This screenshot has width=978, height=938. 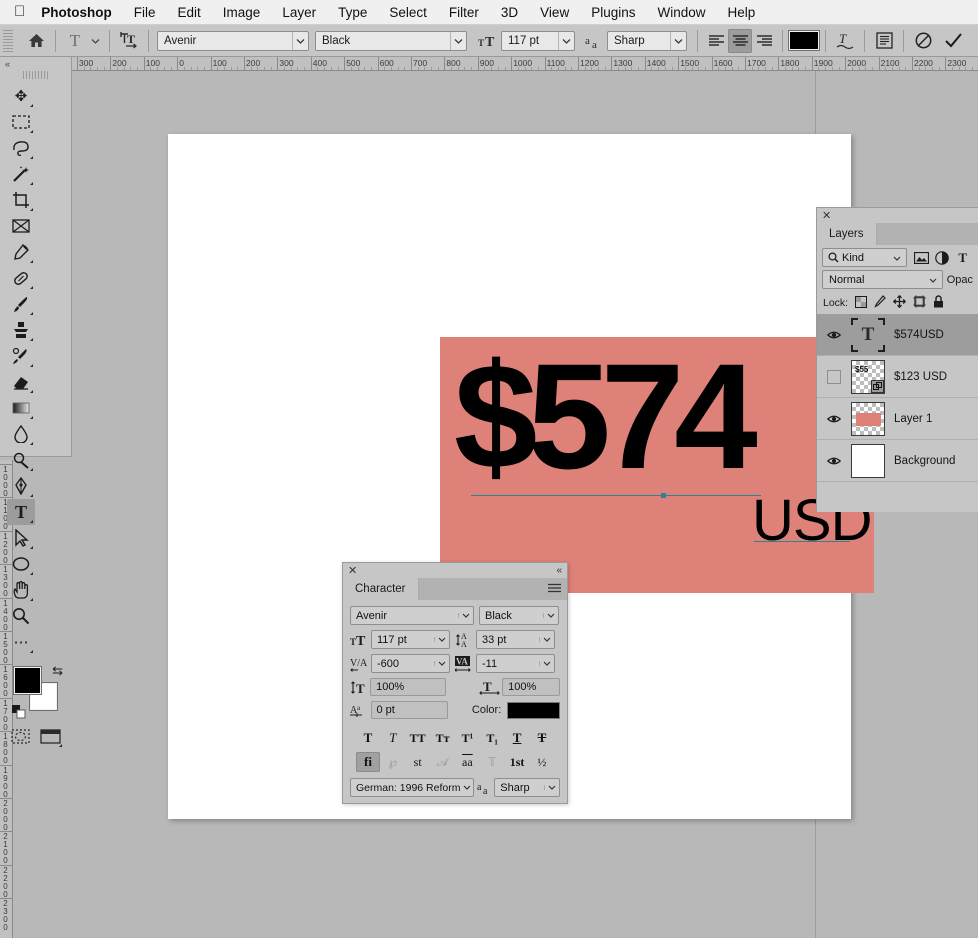 What do you see at coordinates (534, 710) in the screenshot?
I see `char-color-swatch` at bounding box center [534, 710].